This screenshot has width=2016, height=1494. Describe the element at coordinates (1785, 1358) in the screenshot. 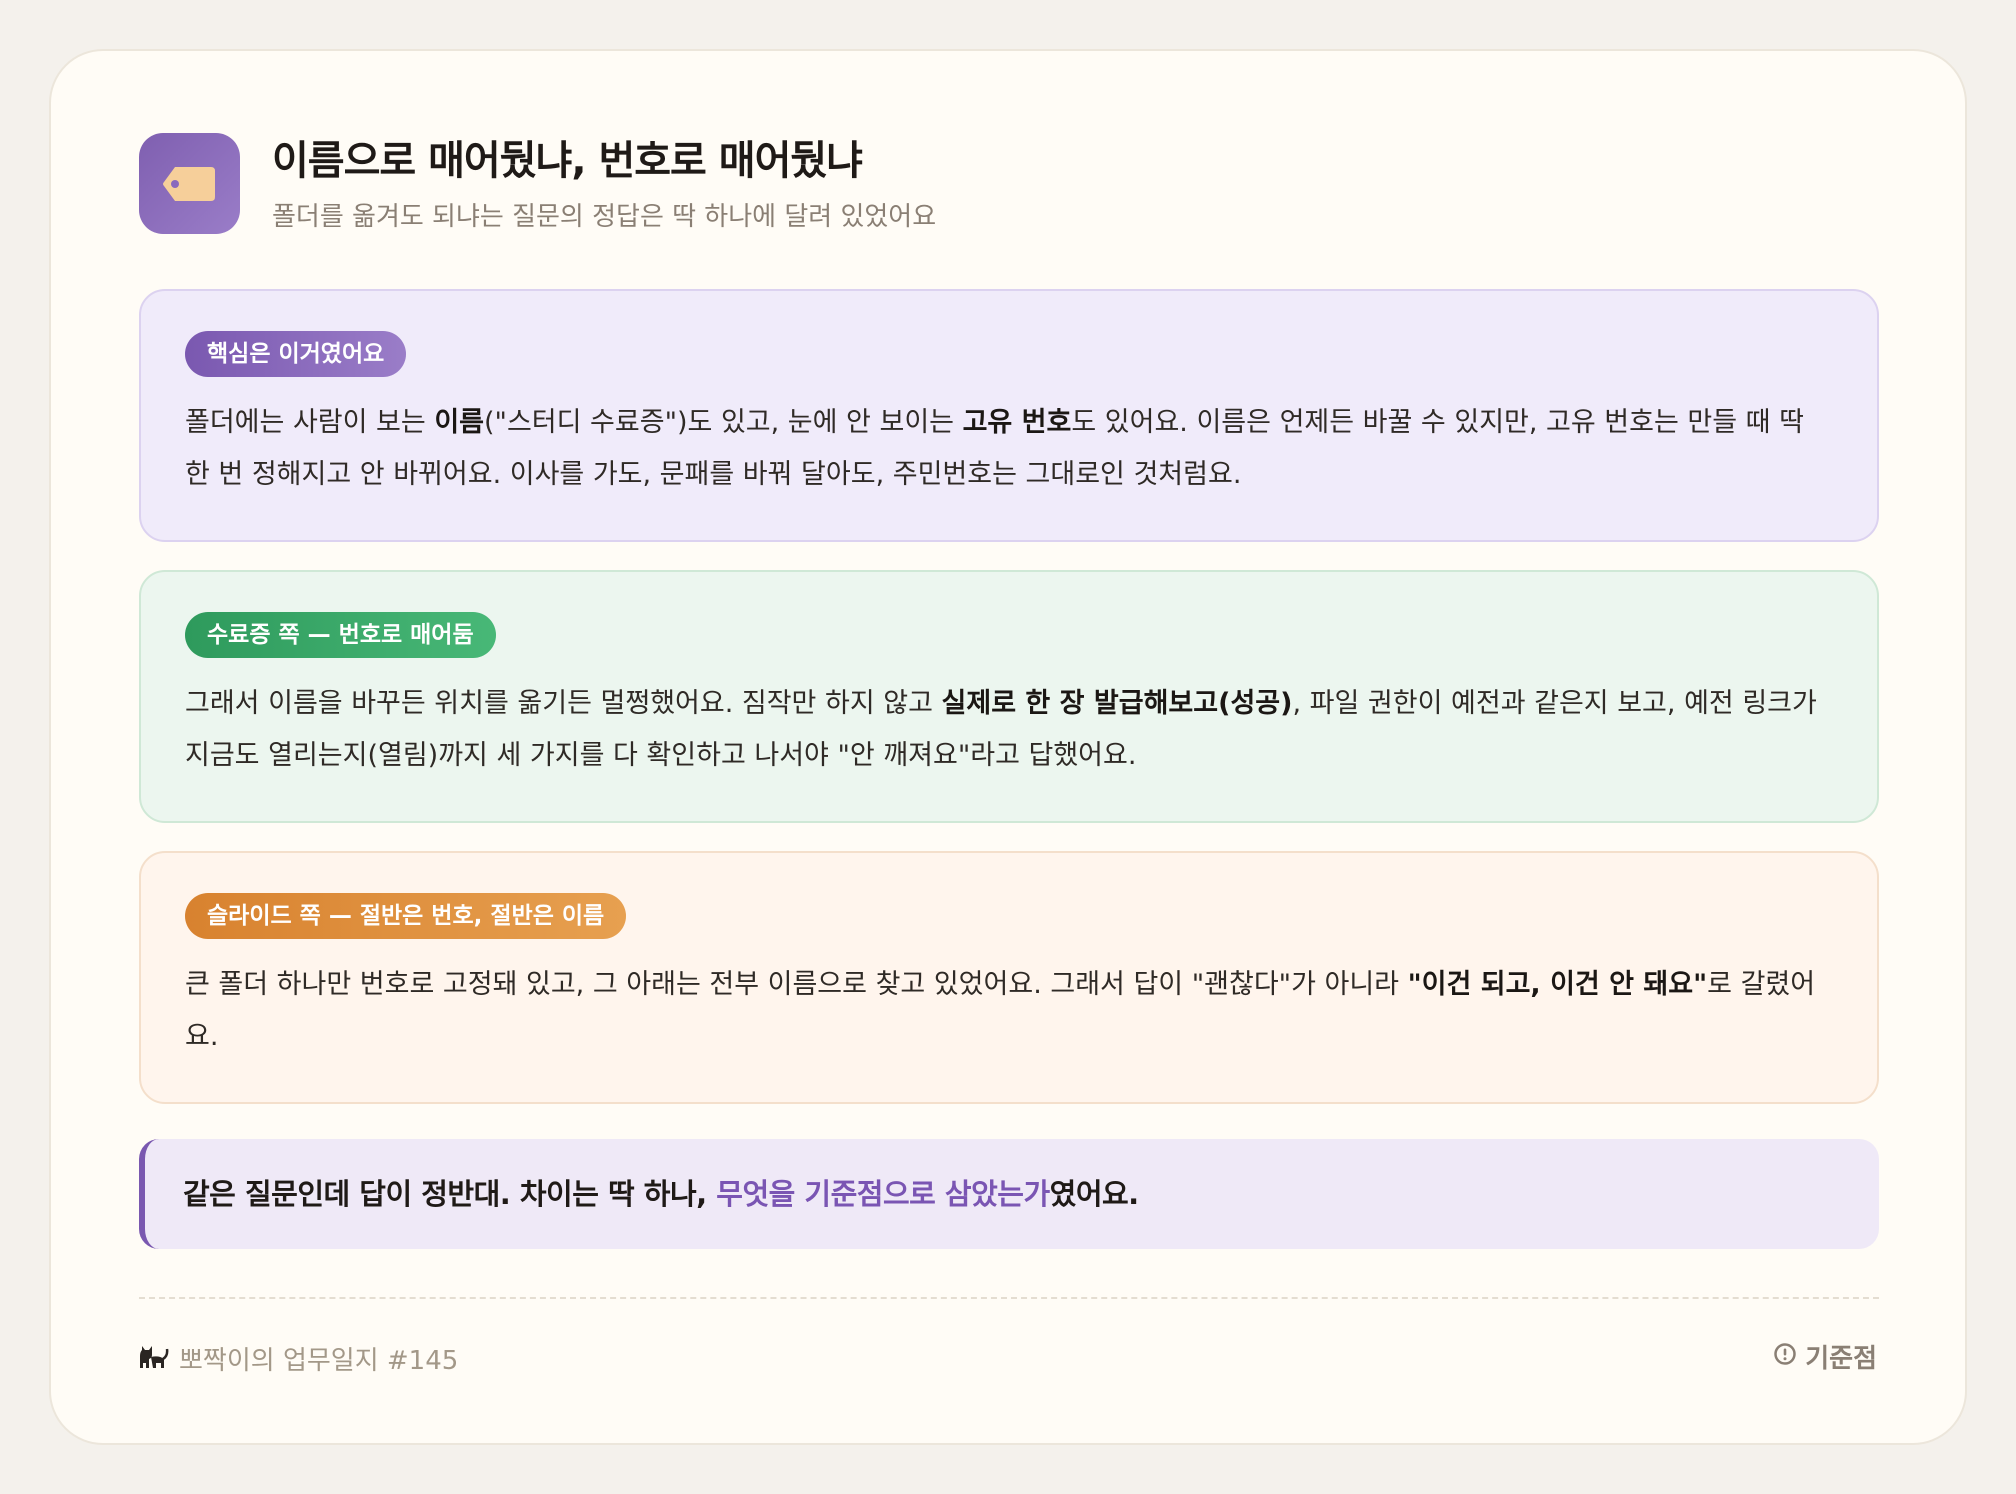

I see `info-circle-icon` at that location.